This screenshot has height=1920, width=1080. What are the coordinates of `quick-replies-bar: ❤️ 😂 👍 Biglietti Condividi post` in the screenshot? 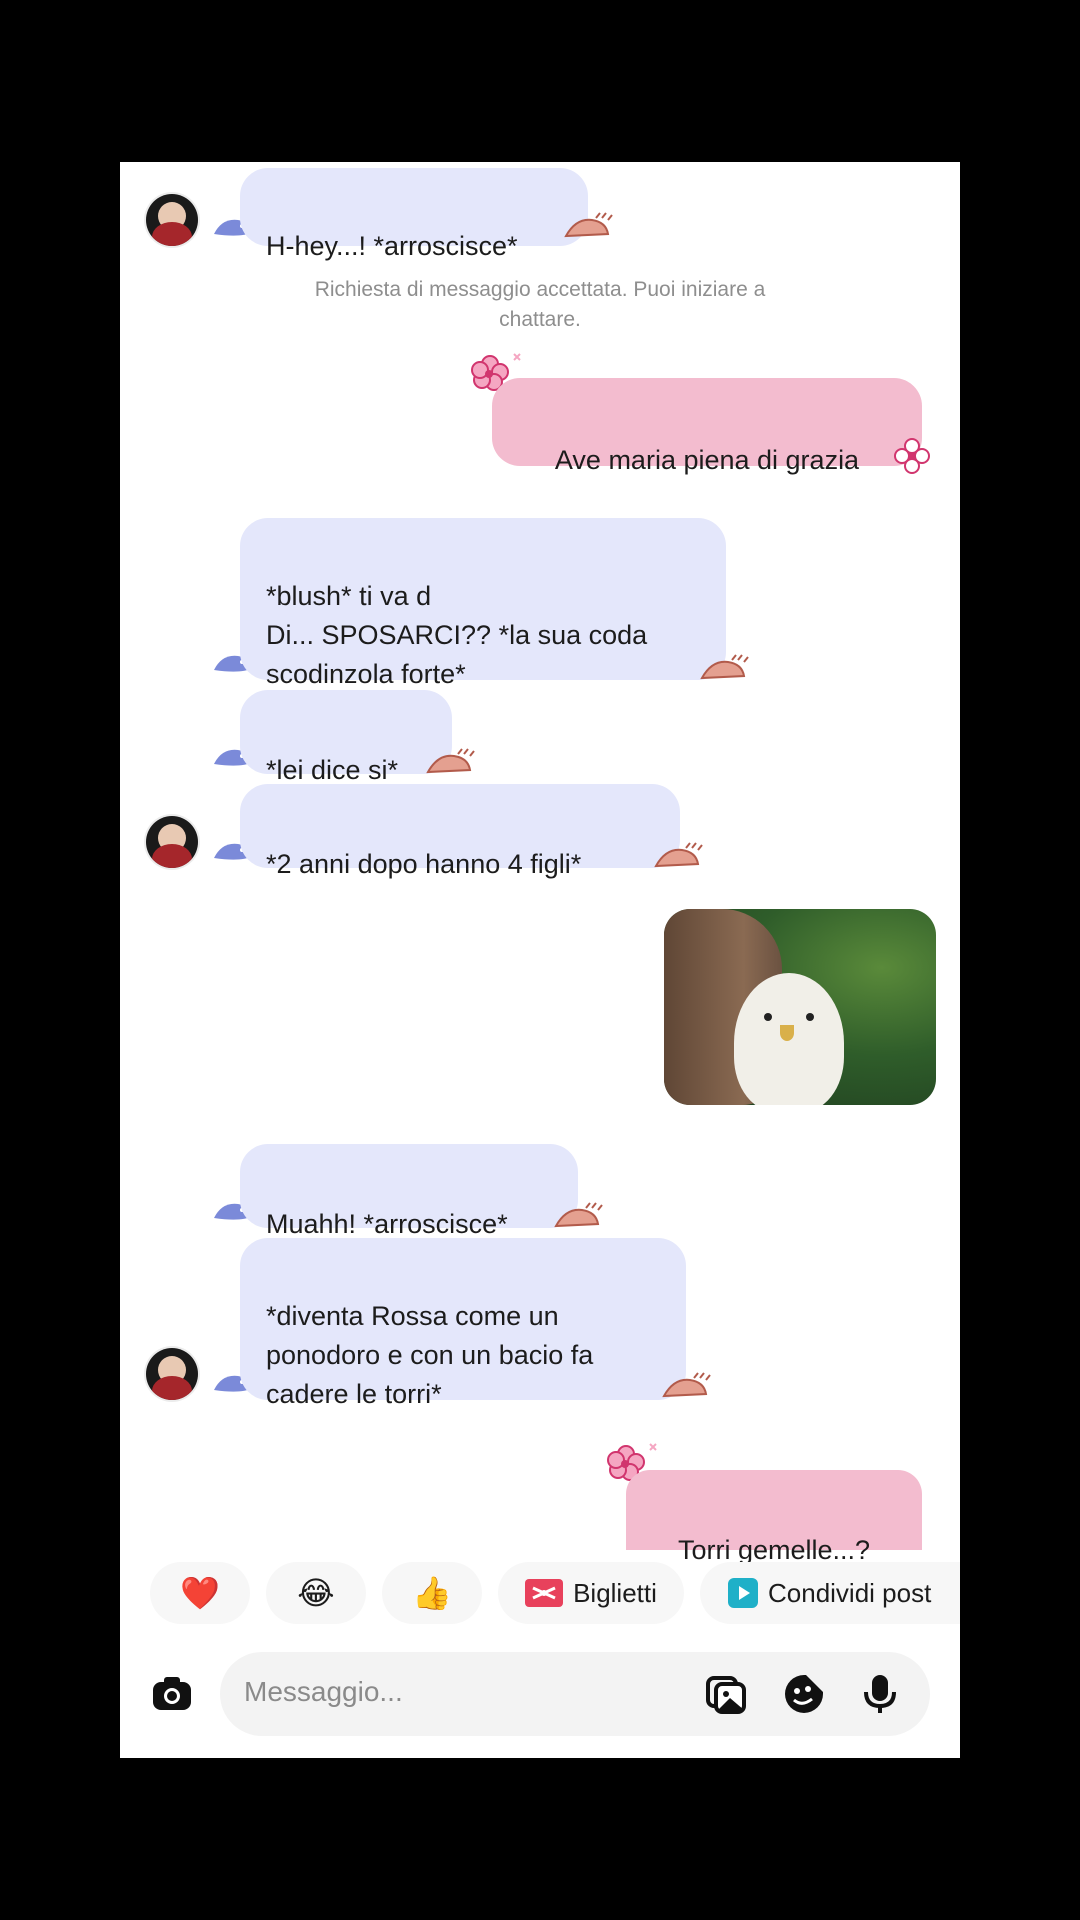 It's located at (540, 1595).